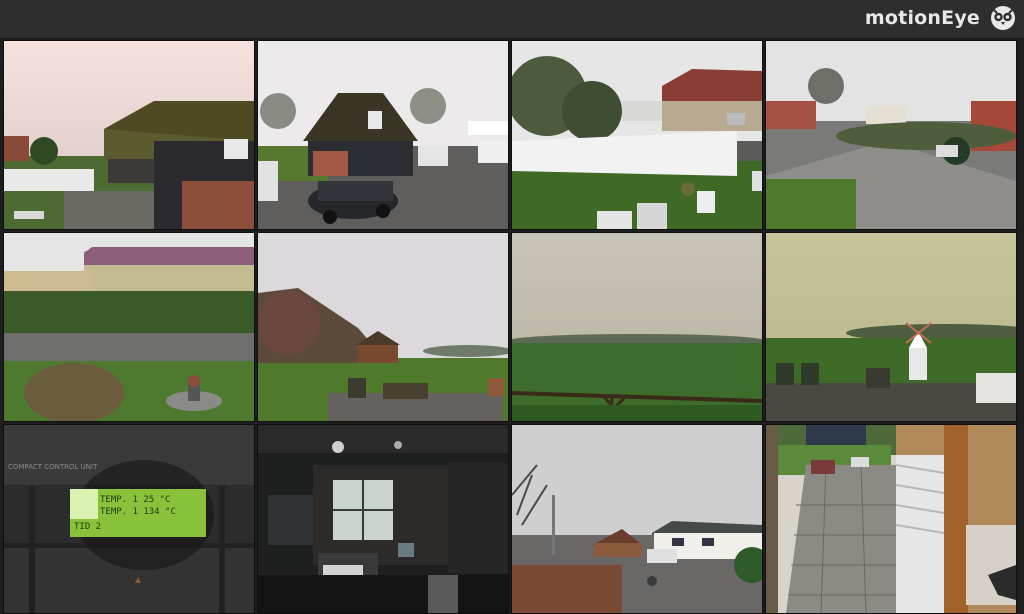  What do you see at coordinates (512, 19) in the screenshot?
I see `top-bar: motionEye` at bounding box center [512, 19].